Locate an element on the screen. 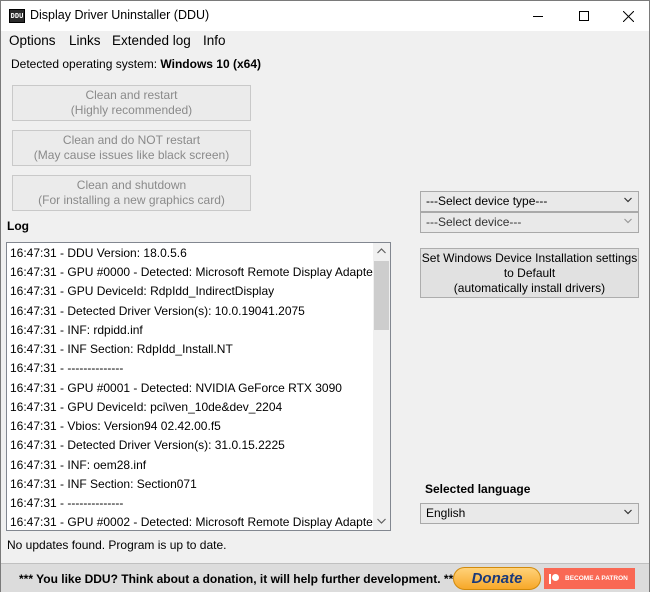  become-a-patron-button: BECOME A PATRON is located at coordinates (589, 578).